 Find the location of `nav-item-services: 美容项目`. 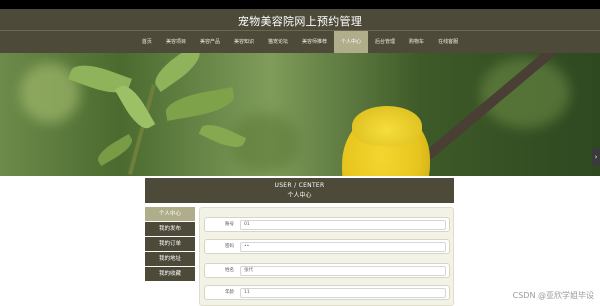

nav-item-services: 美容项目 is located at coordinates (176, 42).